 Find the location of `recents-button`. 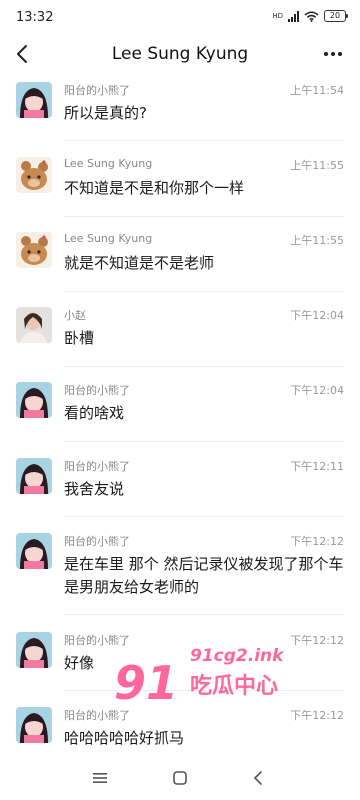

recents-button is located at coordinates (100, 778).